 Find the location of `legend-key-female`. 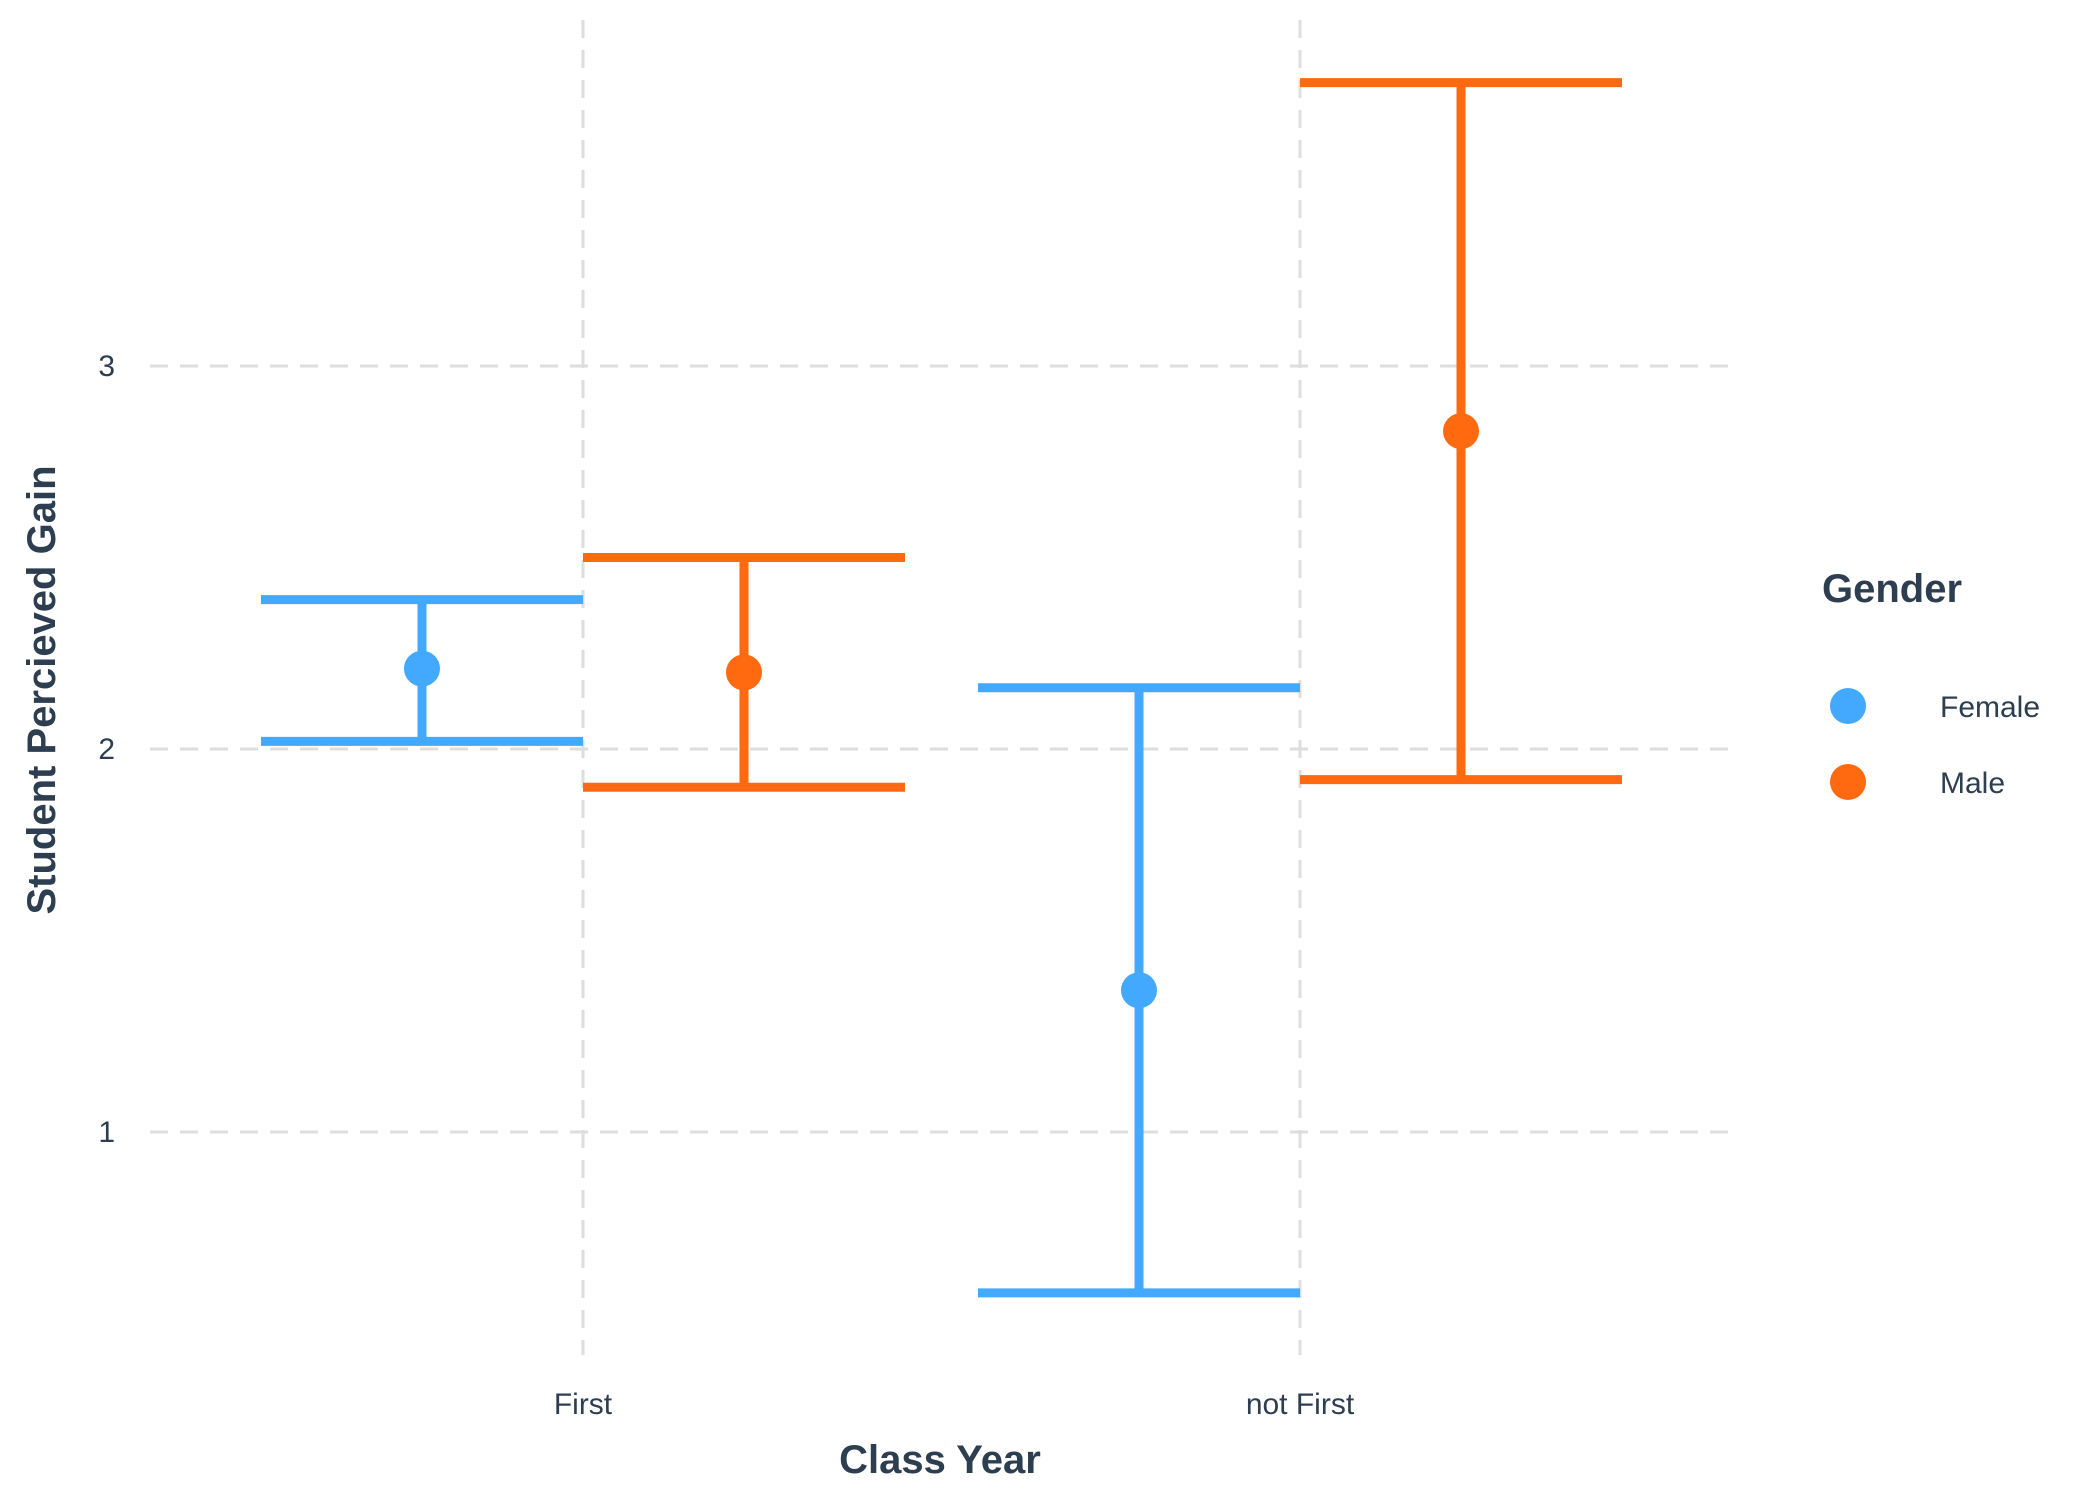

legend-key-female is located at coordinates (1848, 706).